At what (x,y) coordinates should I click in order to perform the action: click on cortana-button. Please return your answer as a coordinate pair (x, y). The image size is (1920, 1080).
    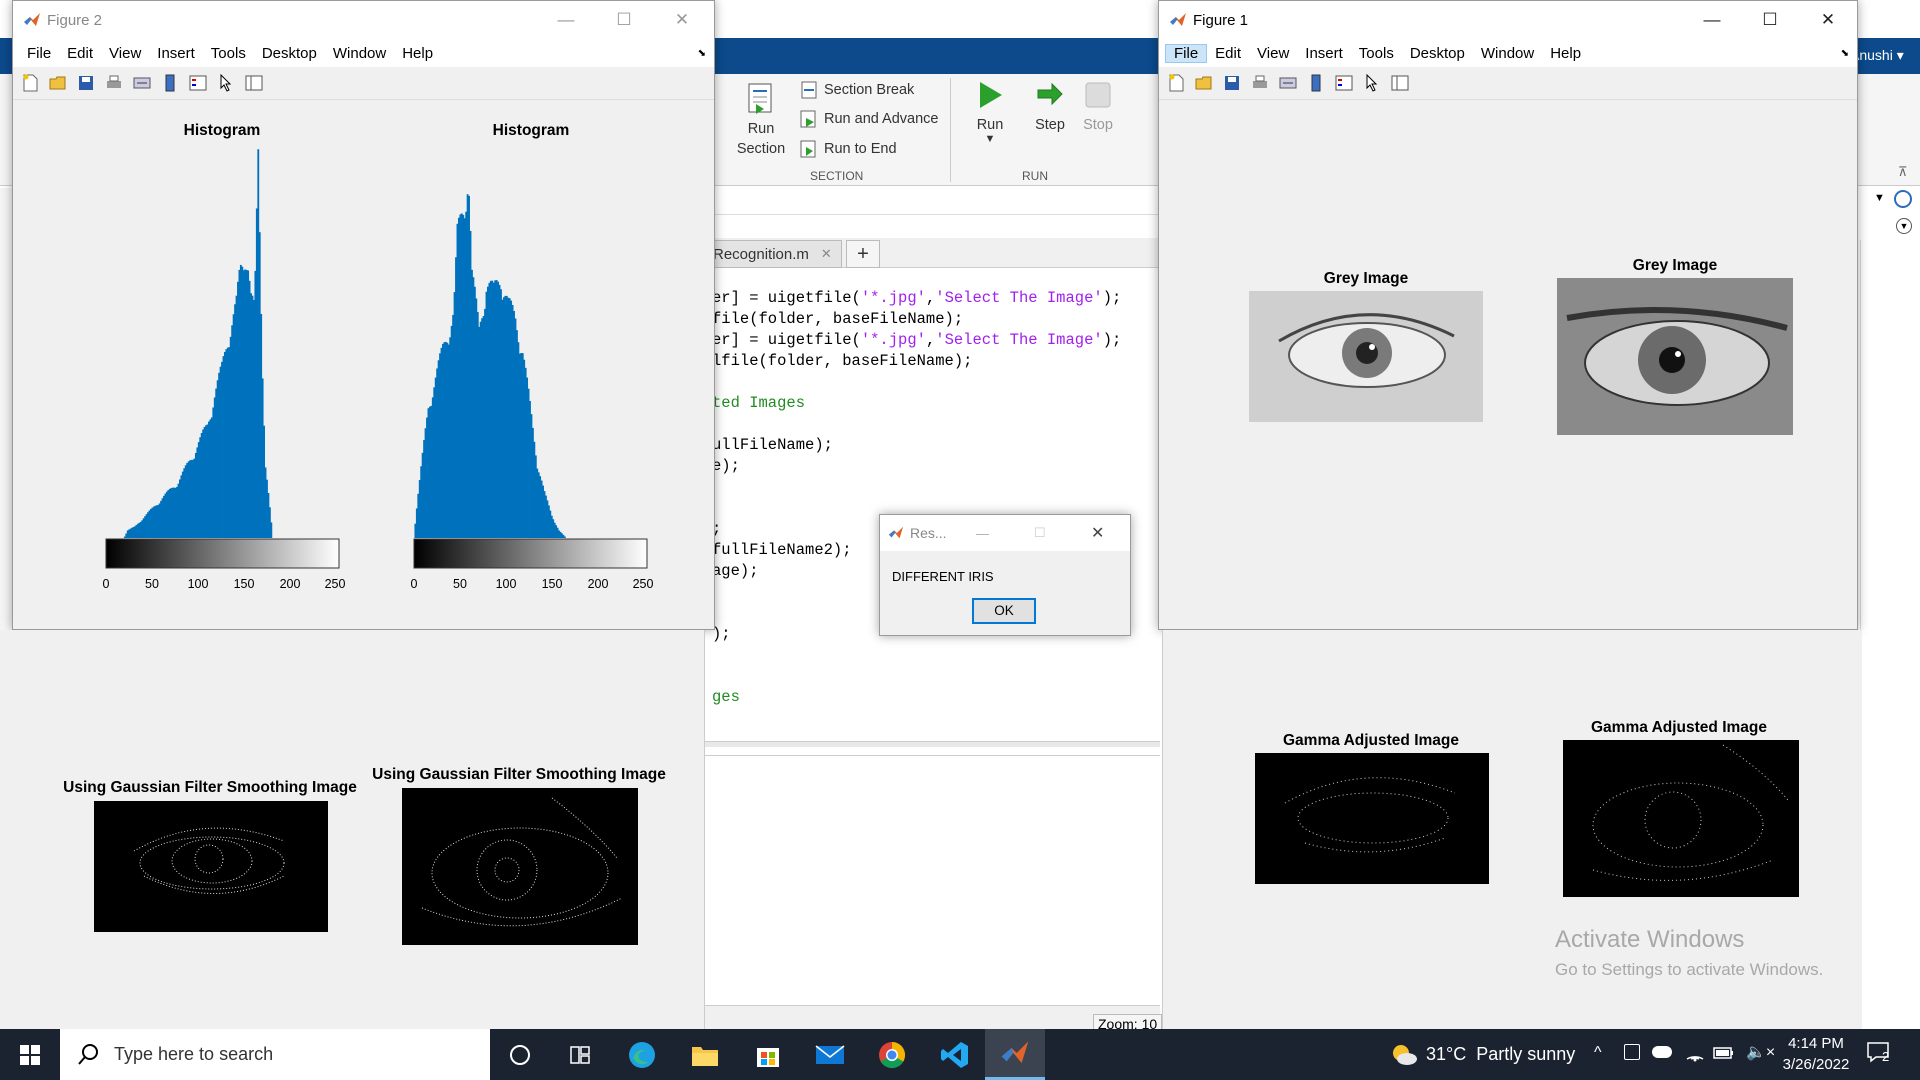
    Looking at the image, I should click on (520, 1054).